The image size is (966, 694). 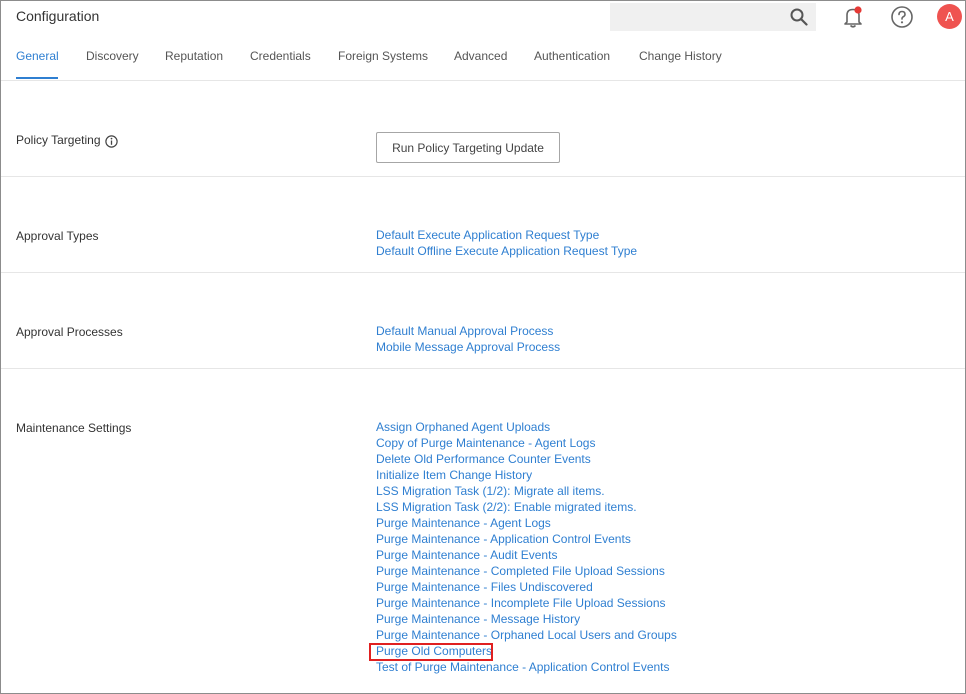 I want to click on approval-types-label: Approval Types, so click(x=57, y=236).